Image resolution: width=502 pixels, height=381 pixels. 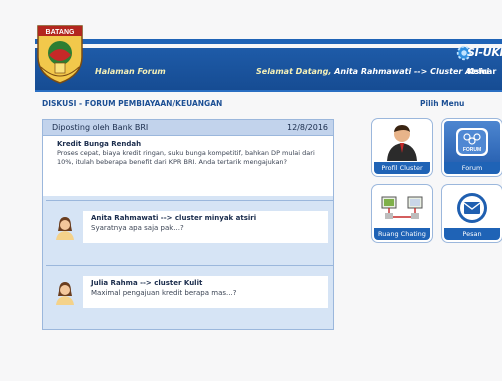 I want to click on section-title: DISKUSI - FORUM PEMBIAYAAN/KEUANGAN, so click(x=132, y=103).